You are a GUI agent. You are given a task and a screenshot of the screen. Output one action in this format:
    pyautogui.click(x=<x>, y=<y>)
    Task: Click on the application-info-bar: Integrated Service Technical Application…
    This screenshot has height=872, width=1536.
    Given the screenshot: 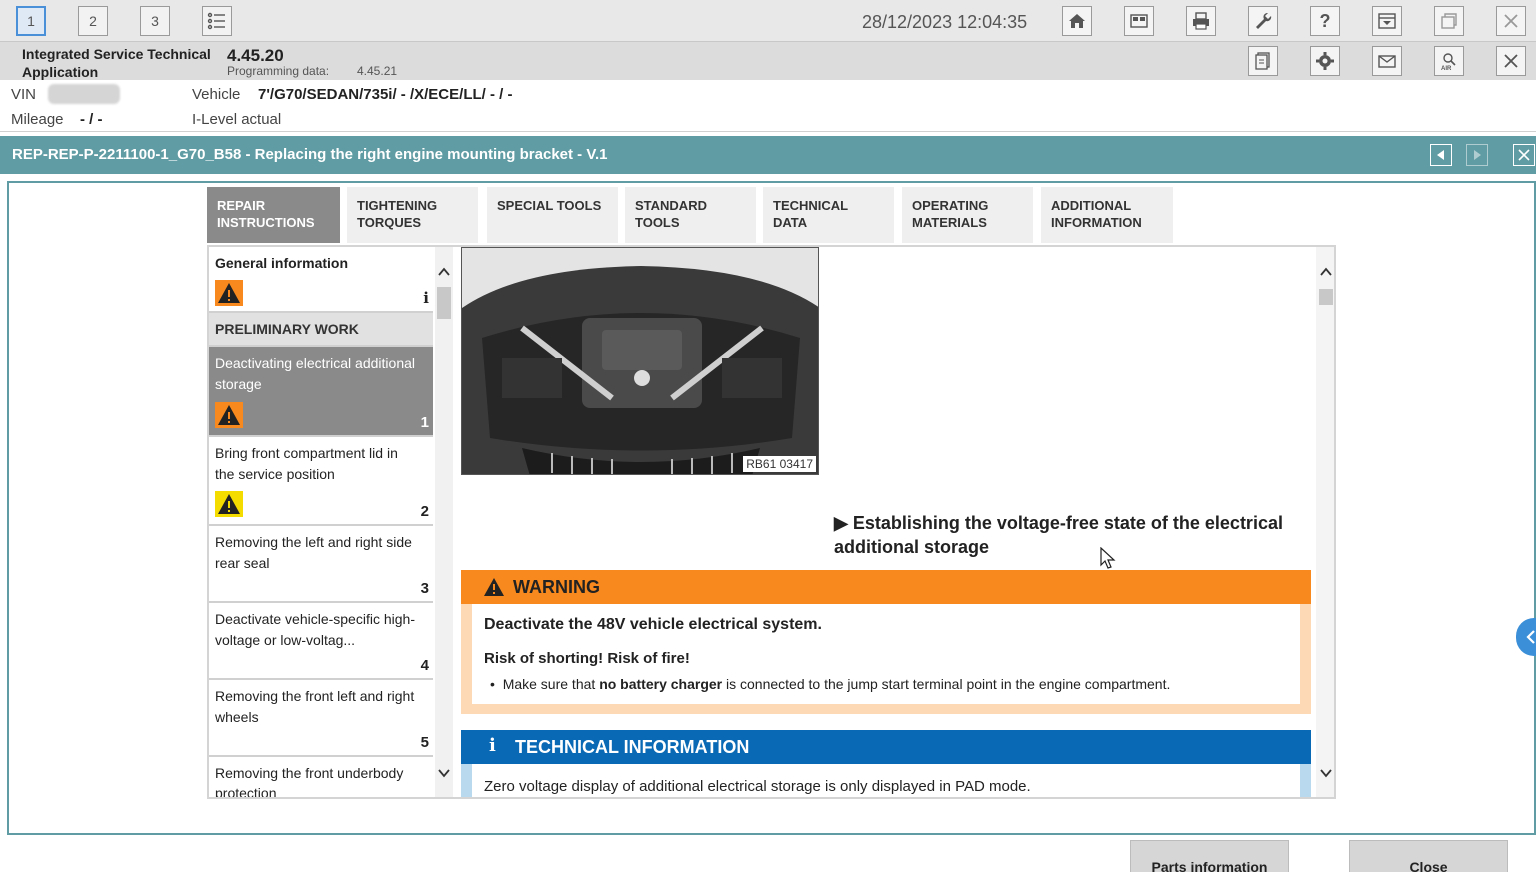 What is the action you would take?
    pyautogui.click(x=768, y=61)
    